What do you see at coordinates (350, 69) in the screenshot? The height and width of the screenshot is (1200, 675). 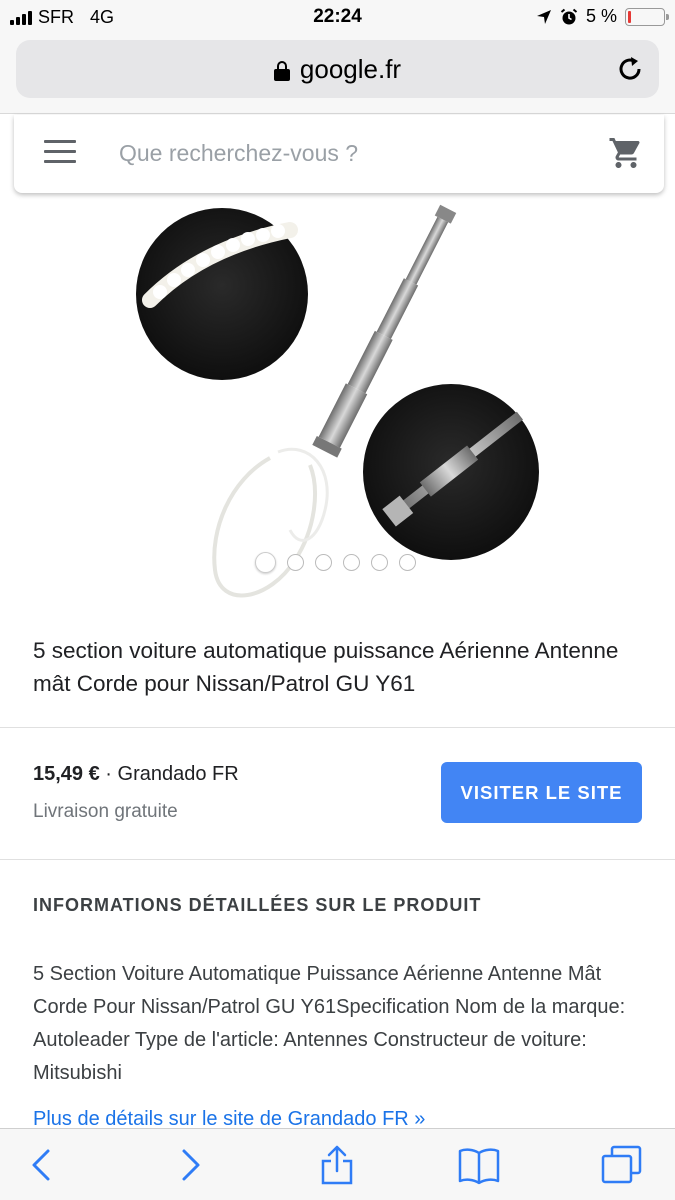 I see `url-text: google.fr` at bounding box center [350, 69].